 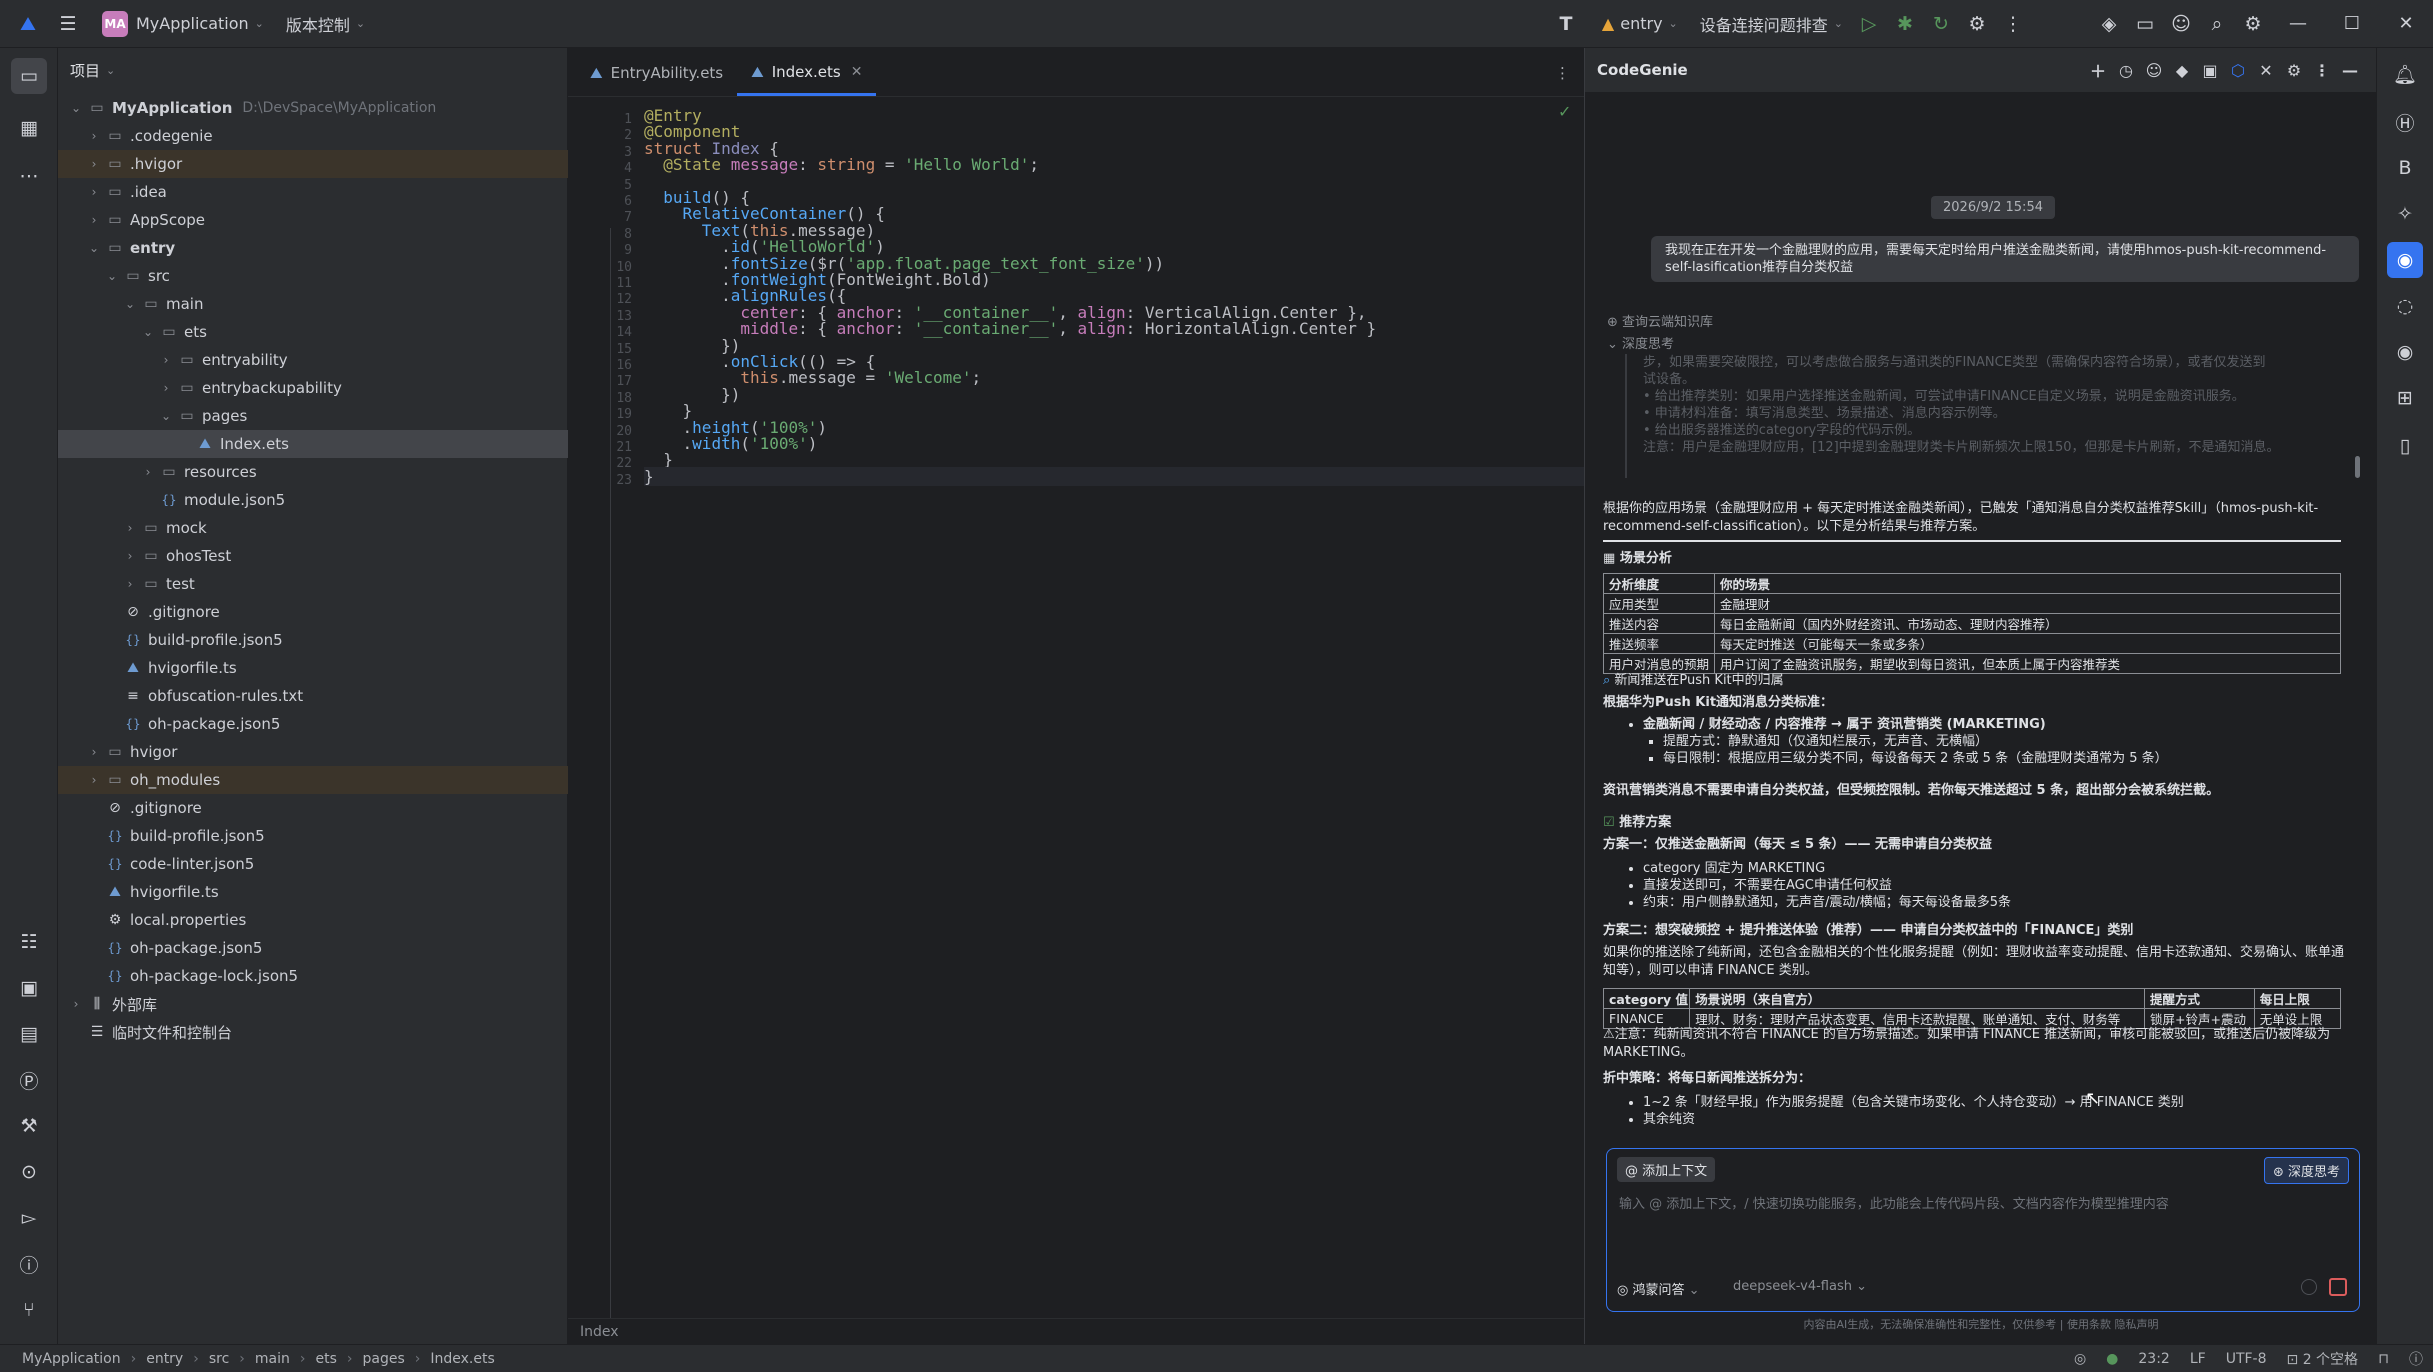 I want to click on stop-button, so click(x=2338, y=1287).